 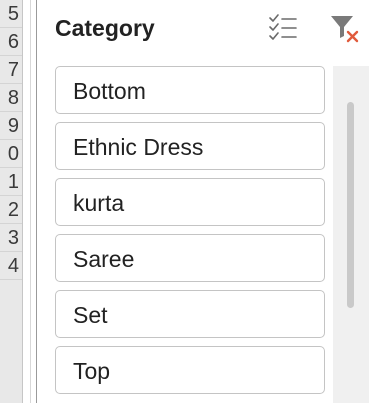 I want to click on slicer-item-label: Bottom, so click(x=109, y=91).